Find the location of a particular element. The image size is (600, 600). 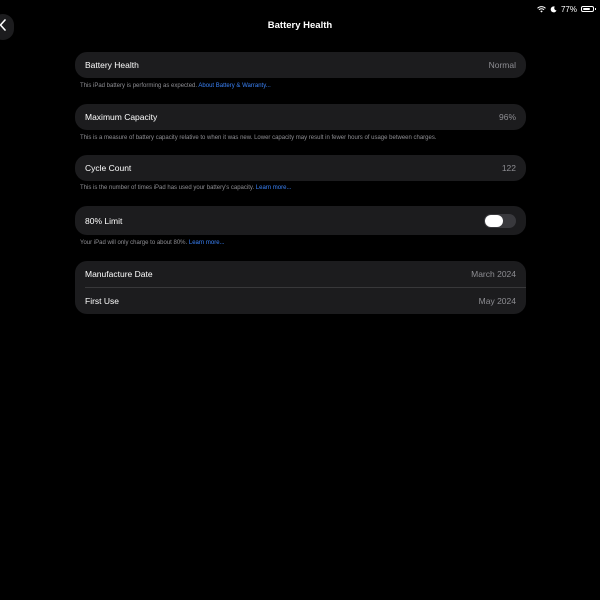

first-use-value: May 2024 is located at coordinates (497, 301).